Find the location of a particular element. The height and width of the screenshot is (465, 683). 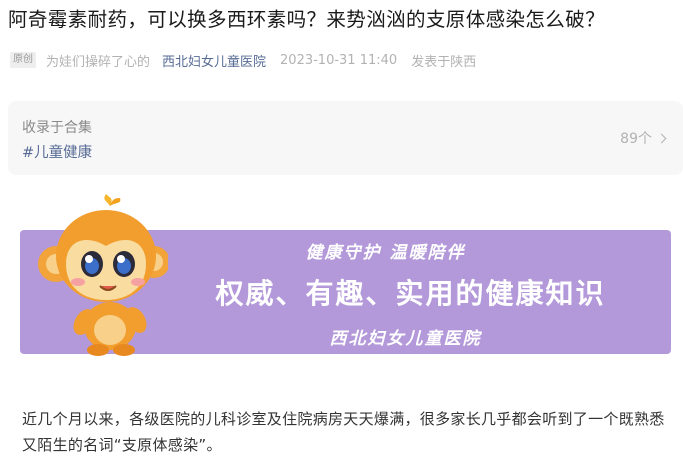

collection-tag-link: #儿童健康 is located at coordinates (57, 151).